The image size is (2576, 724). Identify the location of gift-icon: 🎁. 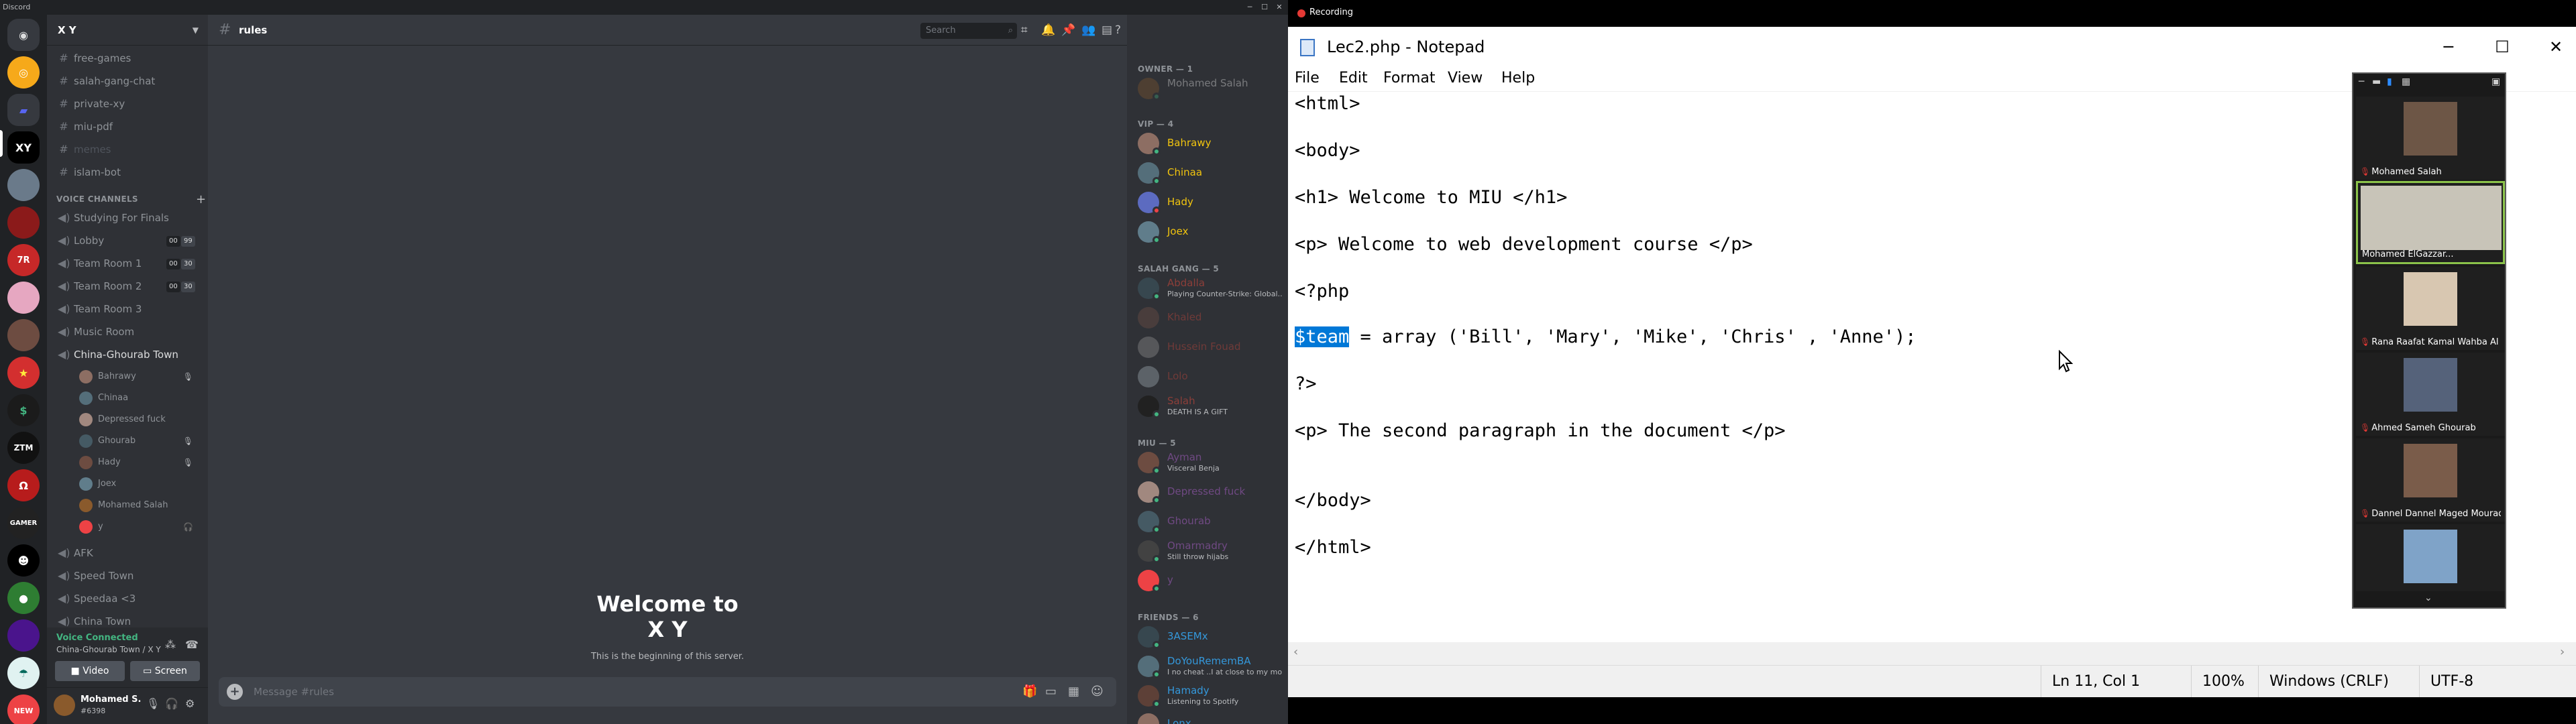
(1029, 691).